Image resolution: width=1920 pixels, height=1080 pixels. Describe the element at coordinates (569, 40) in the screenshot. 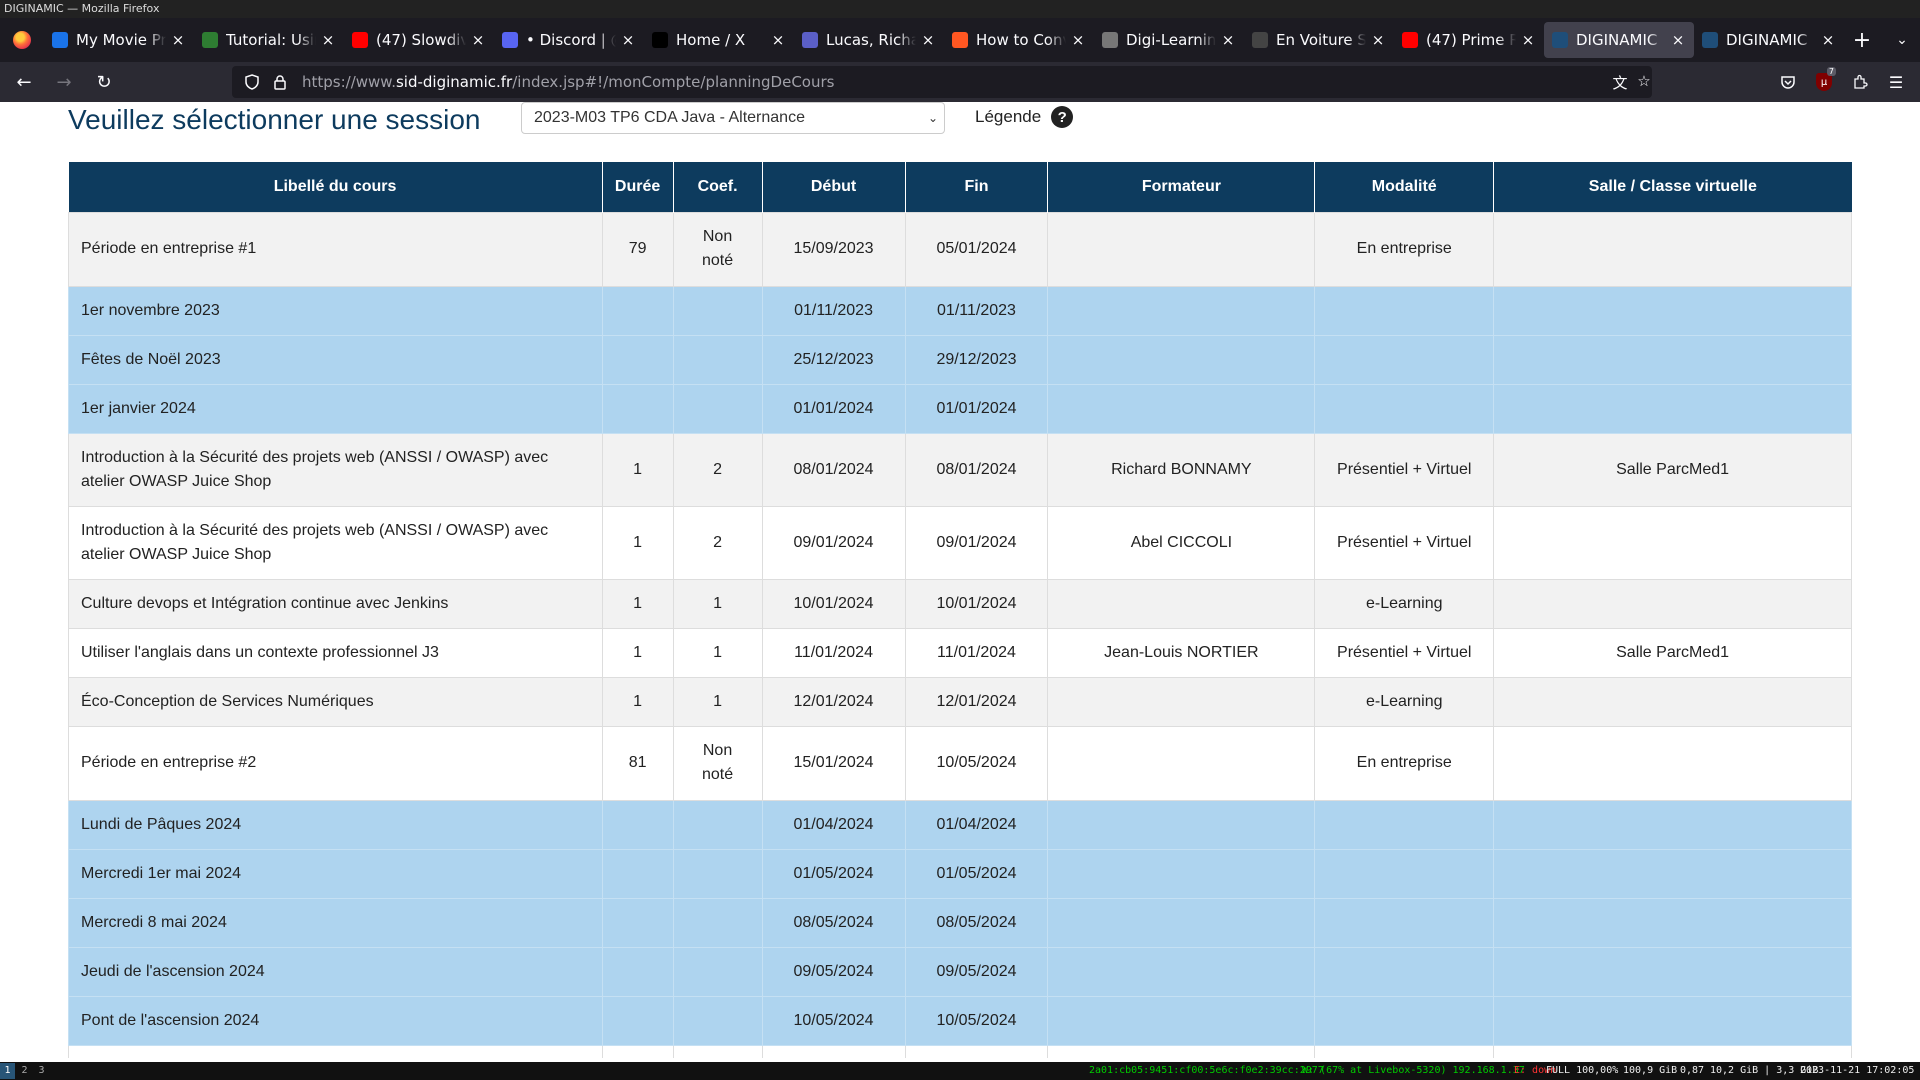

I see `tab-3: • Discord | @ ×` at that location.